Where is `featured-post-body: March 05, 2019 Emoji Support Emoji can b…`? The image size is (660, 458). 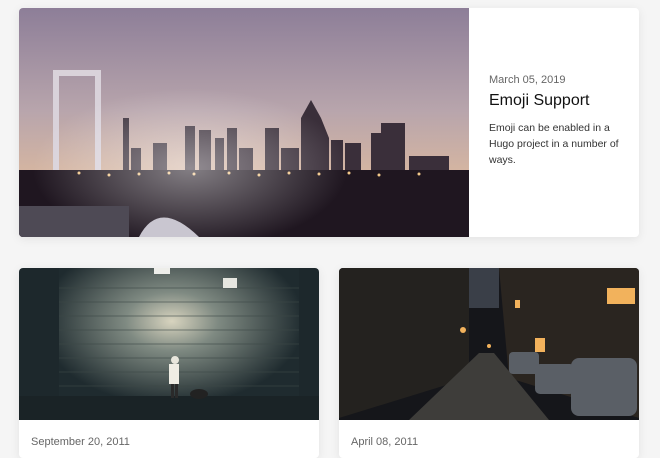 featured-post-body: March 05, 2019 Emoji Support Emoji can b… is located at coordinates (559, 88).